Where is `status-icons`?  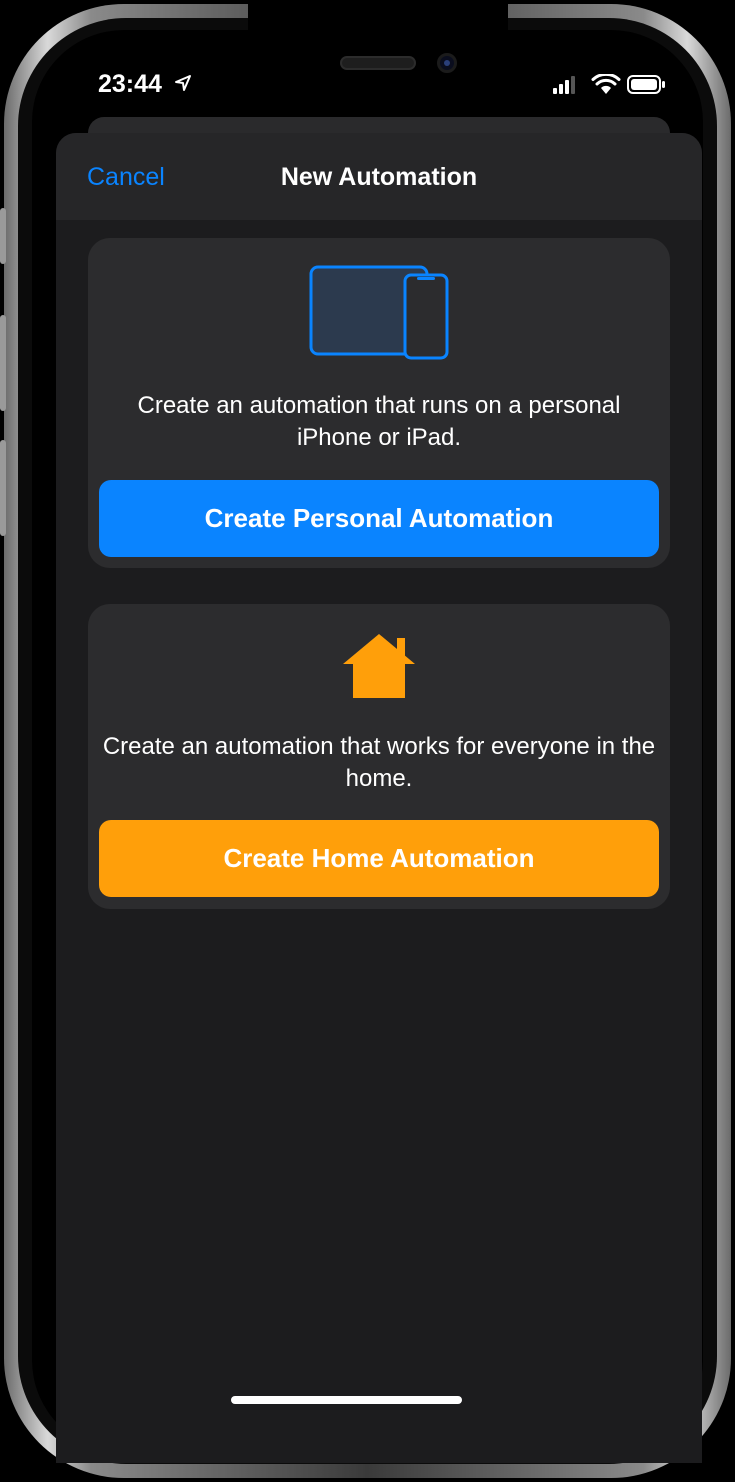 status-icons is located at coordinates (609, 84).